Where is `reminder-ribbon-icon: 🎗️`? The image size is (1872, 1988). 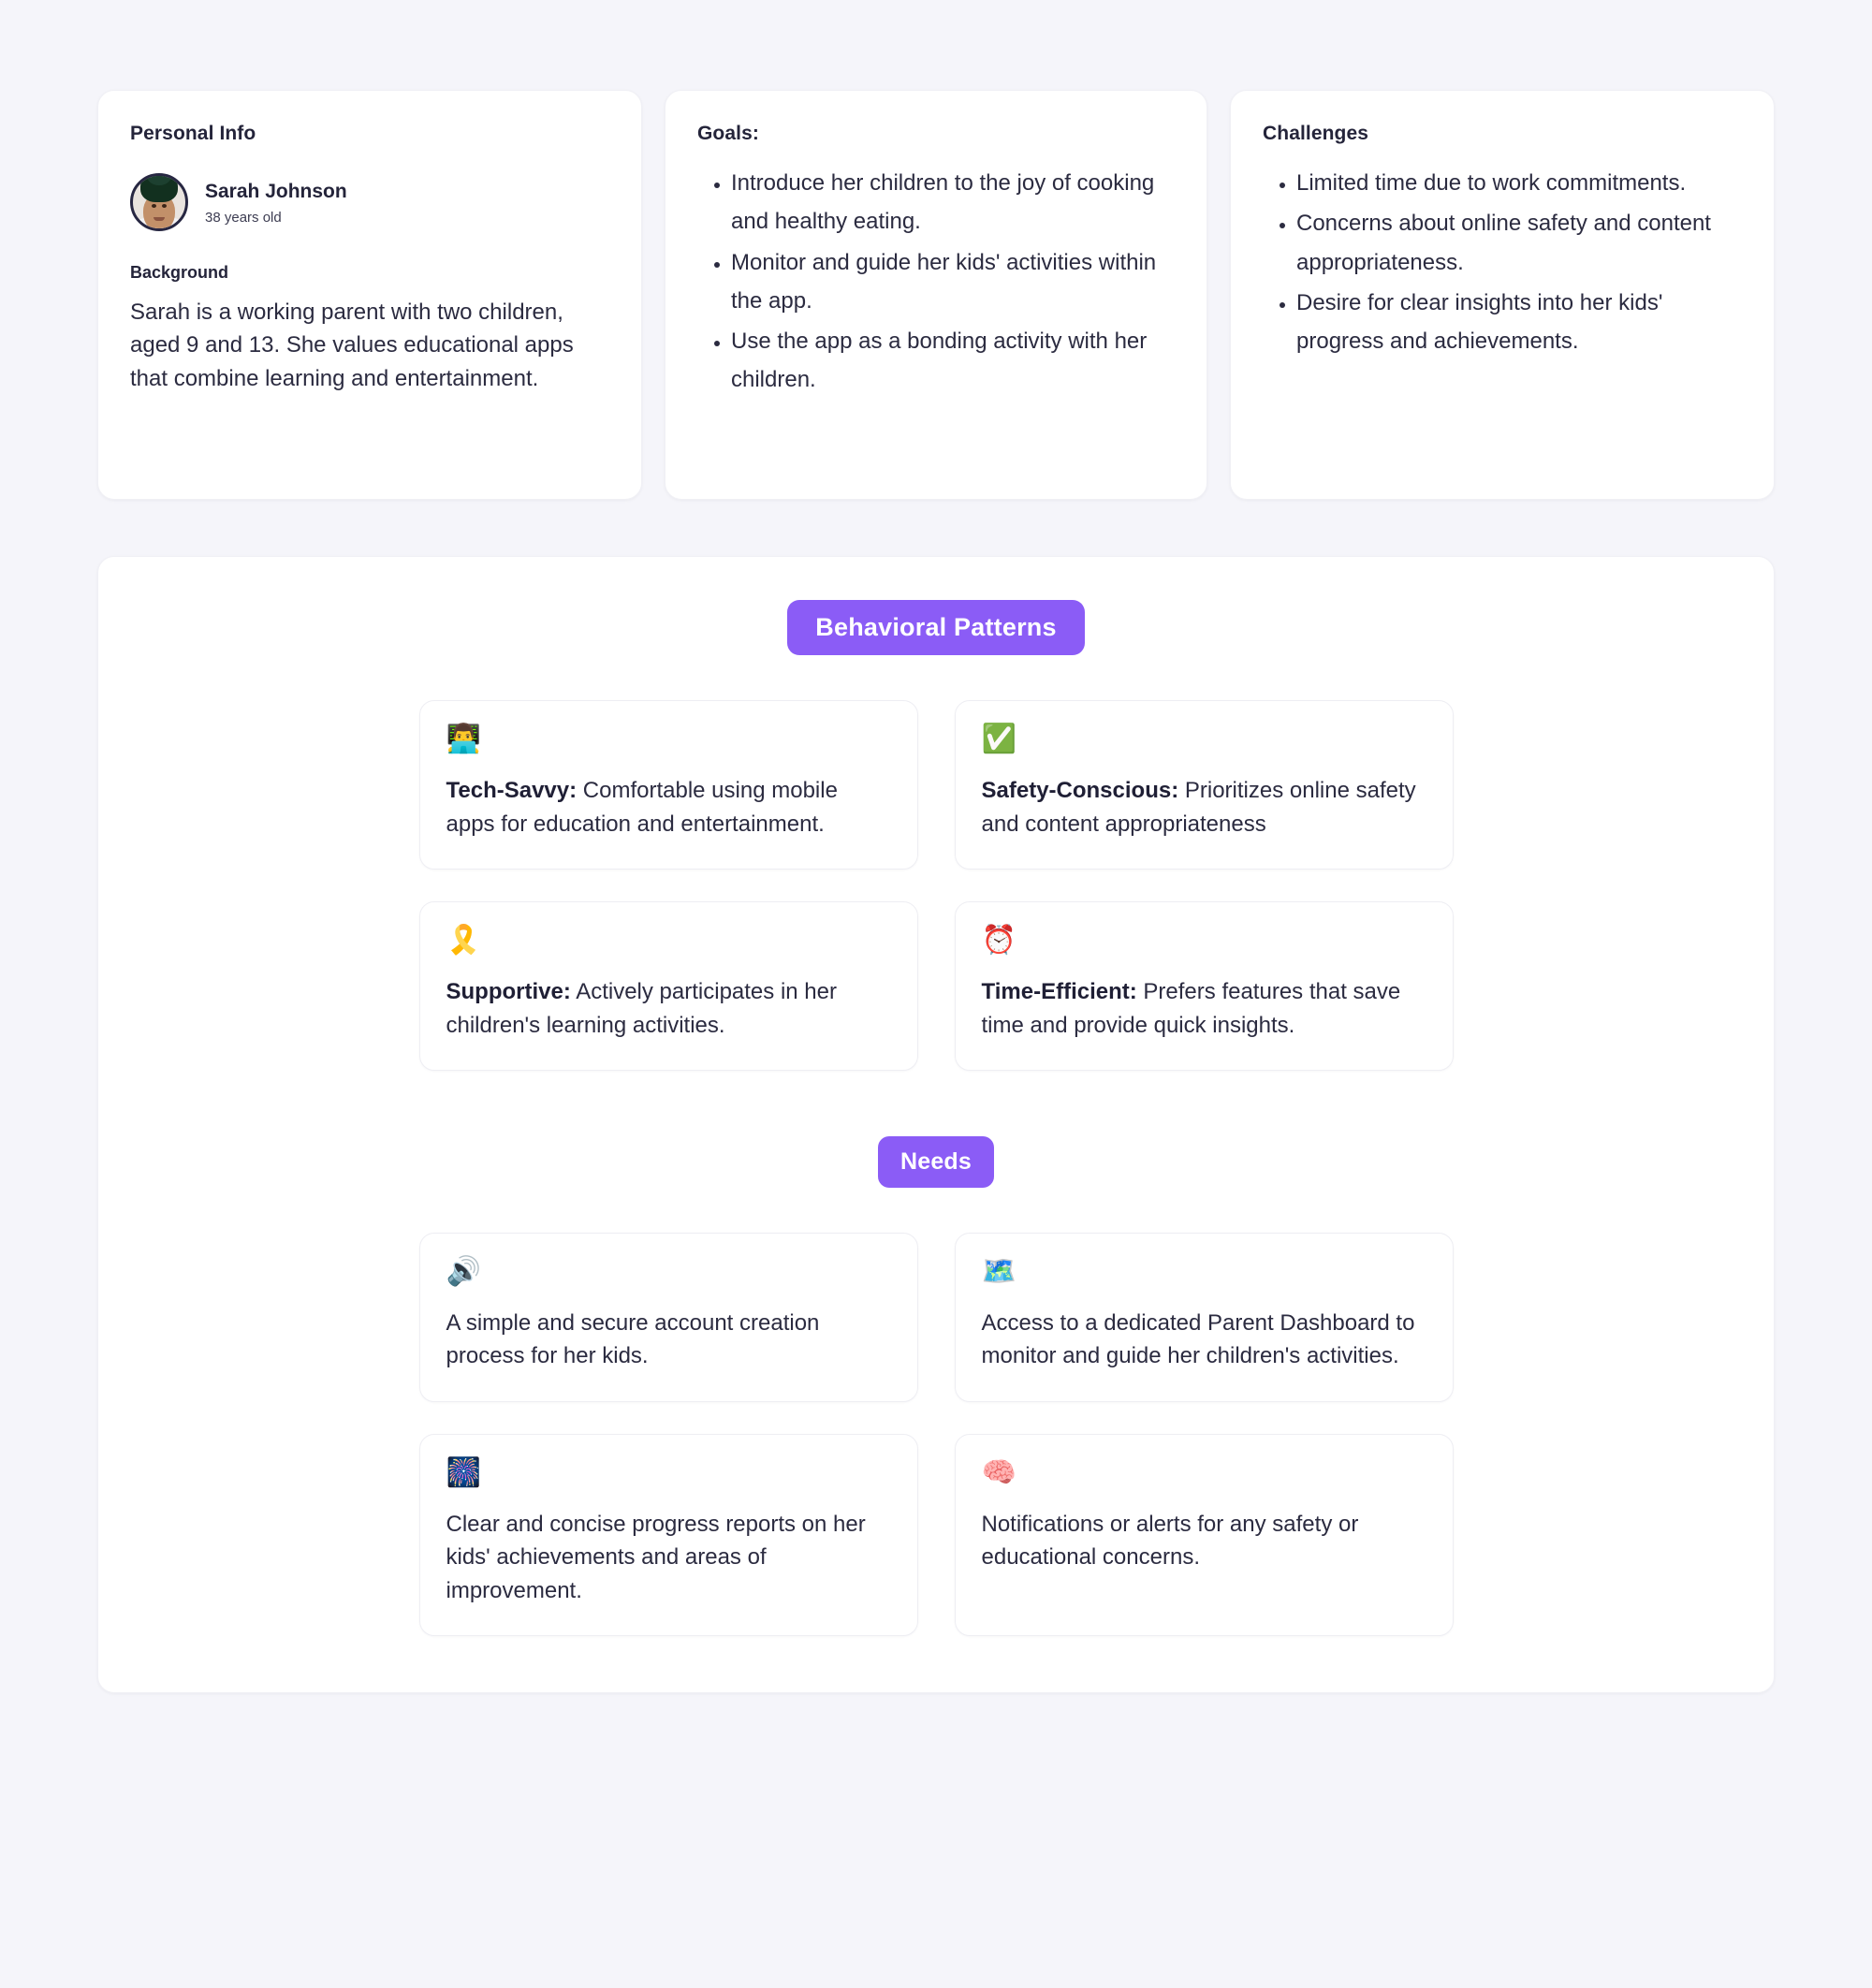 reminder-ribbon-icon: 🎗️ is located at coordinates (463, 941).